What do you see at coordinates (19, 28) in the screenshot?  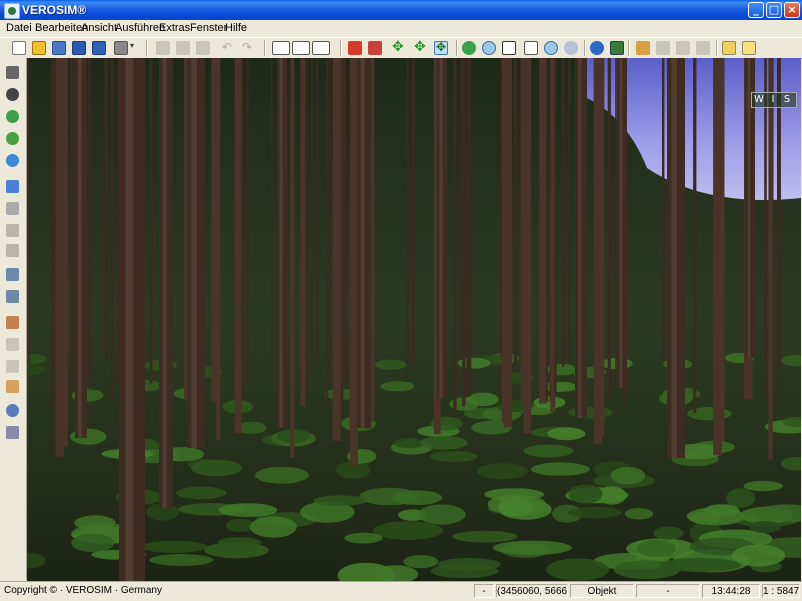 I see `menu-datei: Datei` at bounding box center [19, 28].